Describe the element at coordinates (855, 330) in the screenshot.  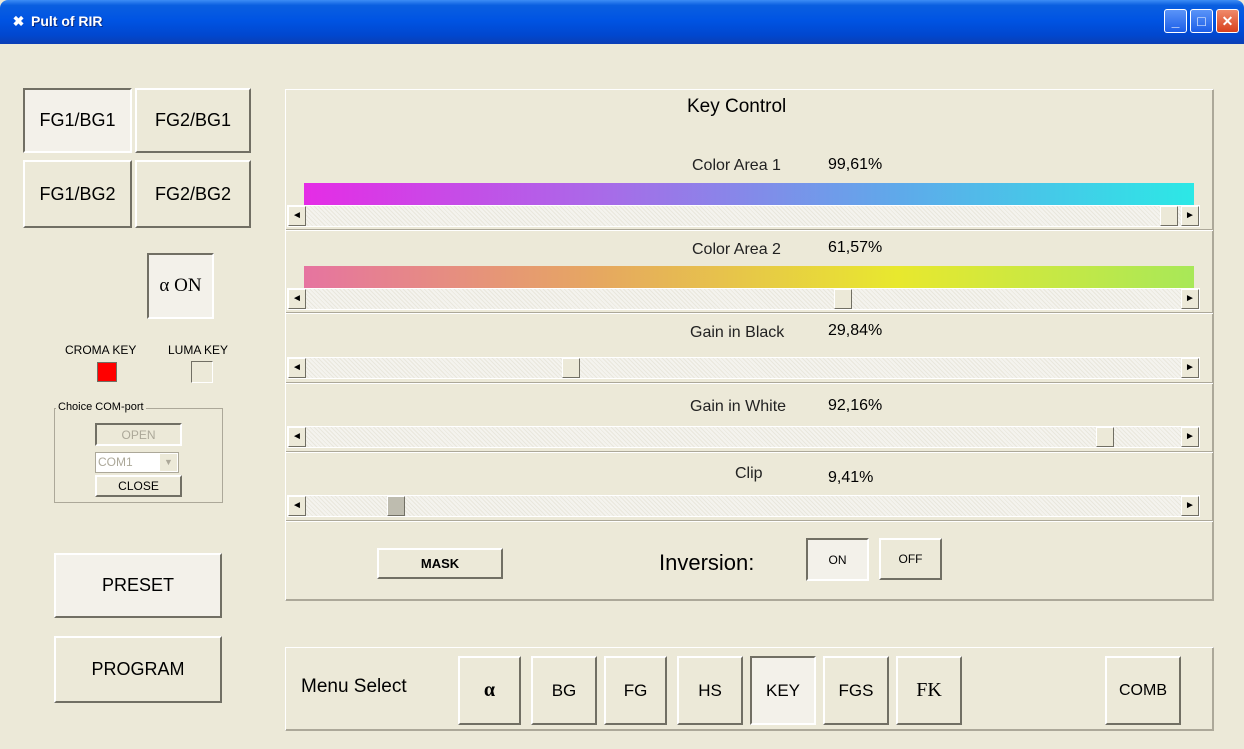
I see `gain-in-black-value: 29,84%` at that location.